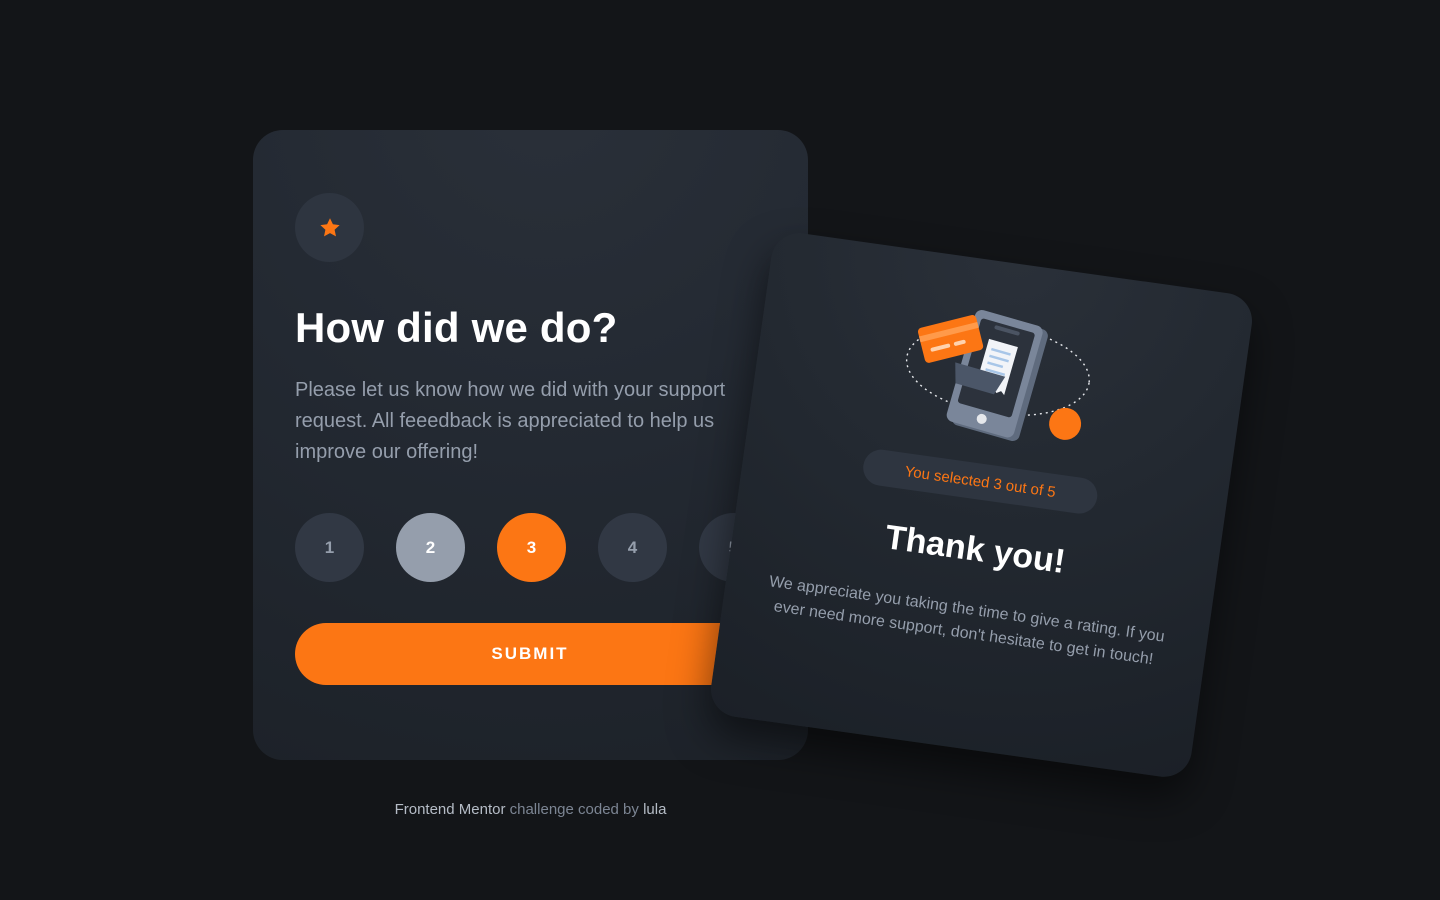 The image size is (1440, 900). I want to click on rating-option-2: 2, so click(430, 547).